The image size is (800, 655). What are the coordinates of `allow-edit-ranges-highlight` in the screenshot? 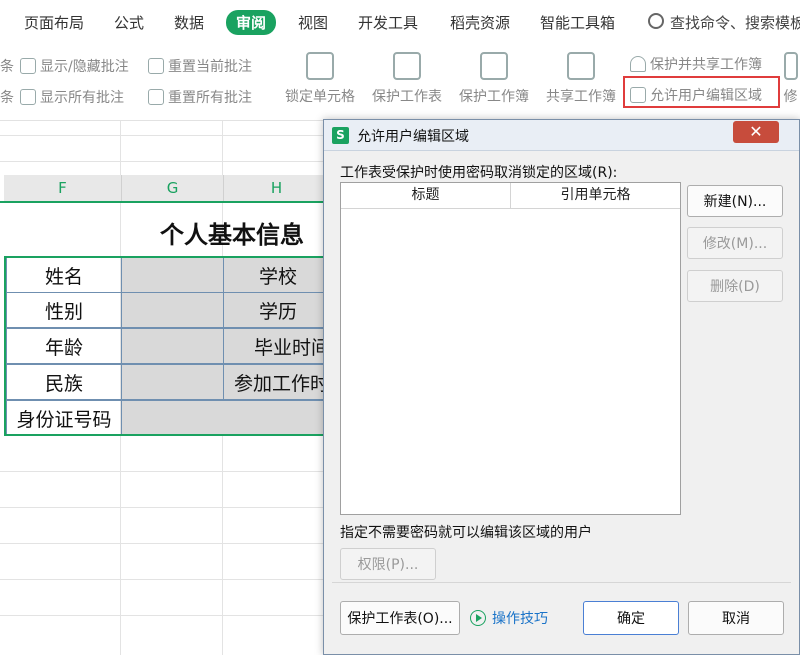 It's located at (701, 92).